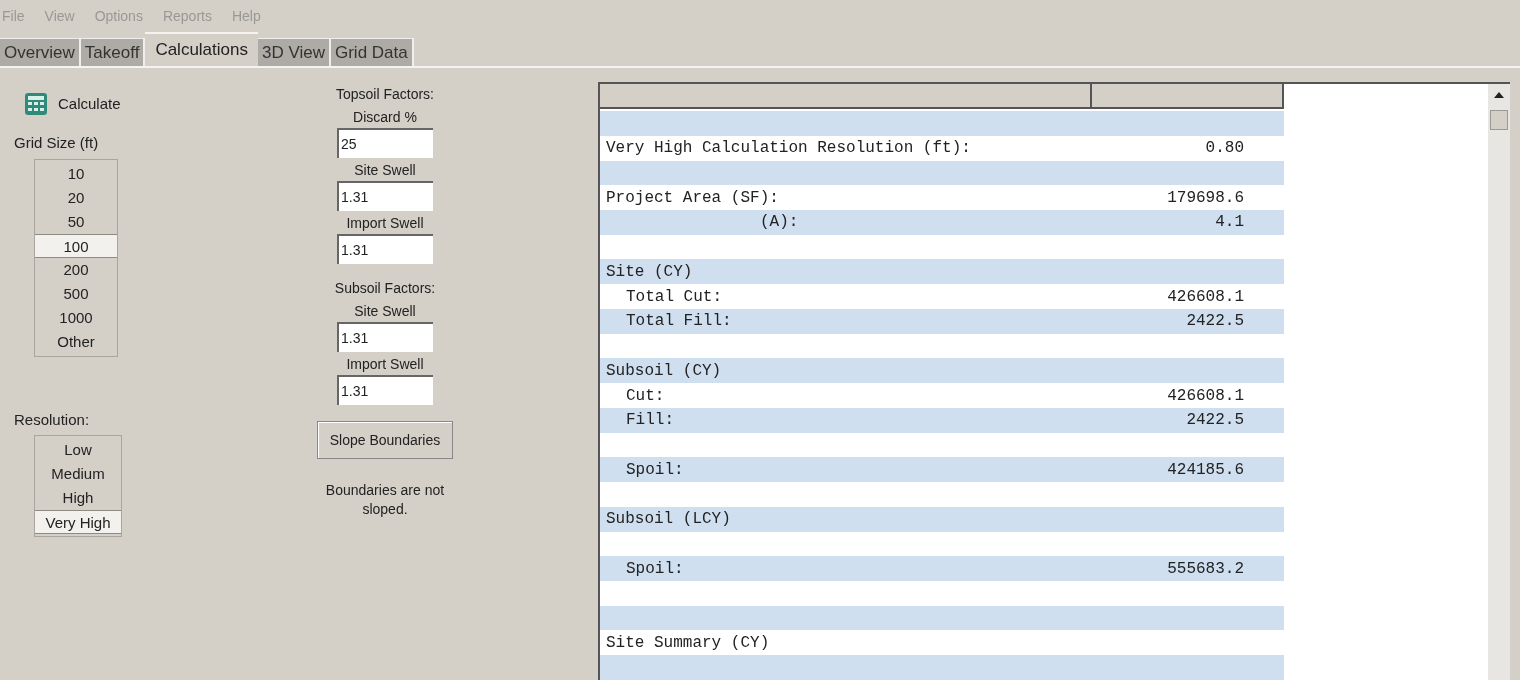 The image size is (1520, 680). I want to click on resolution-label: Resolution:, so click(52, 419).